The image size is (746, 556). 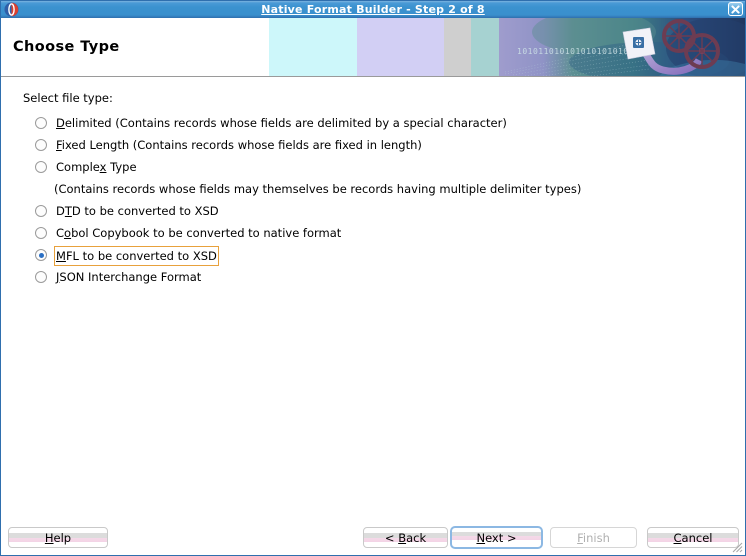 I want to click on cancel-button: Cancel, so click(x=693, y=537).